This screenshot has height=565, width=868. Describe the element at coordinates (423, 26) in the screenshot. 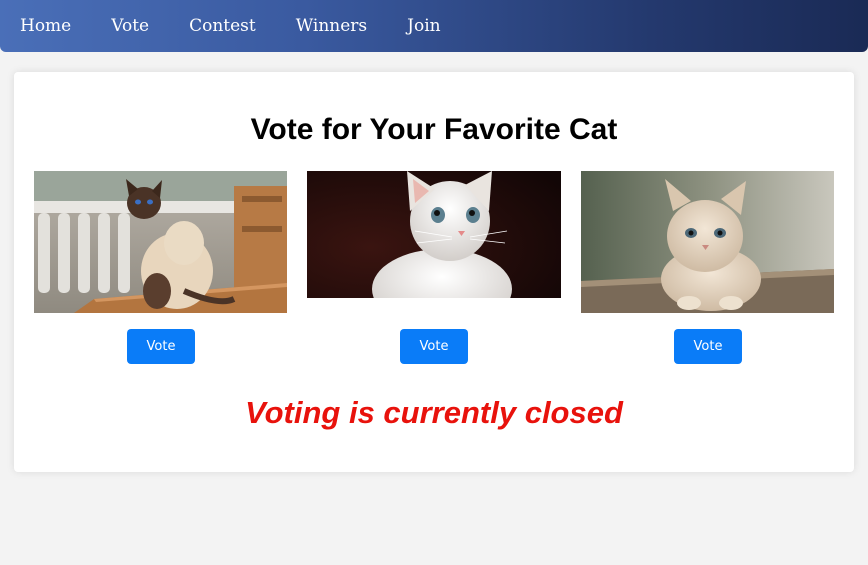

I see `nav-join: Join` at that location.